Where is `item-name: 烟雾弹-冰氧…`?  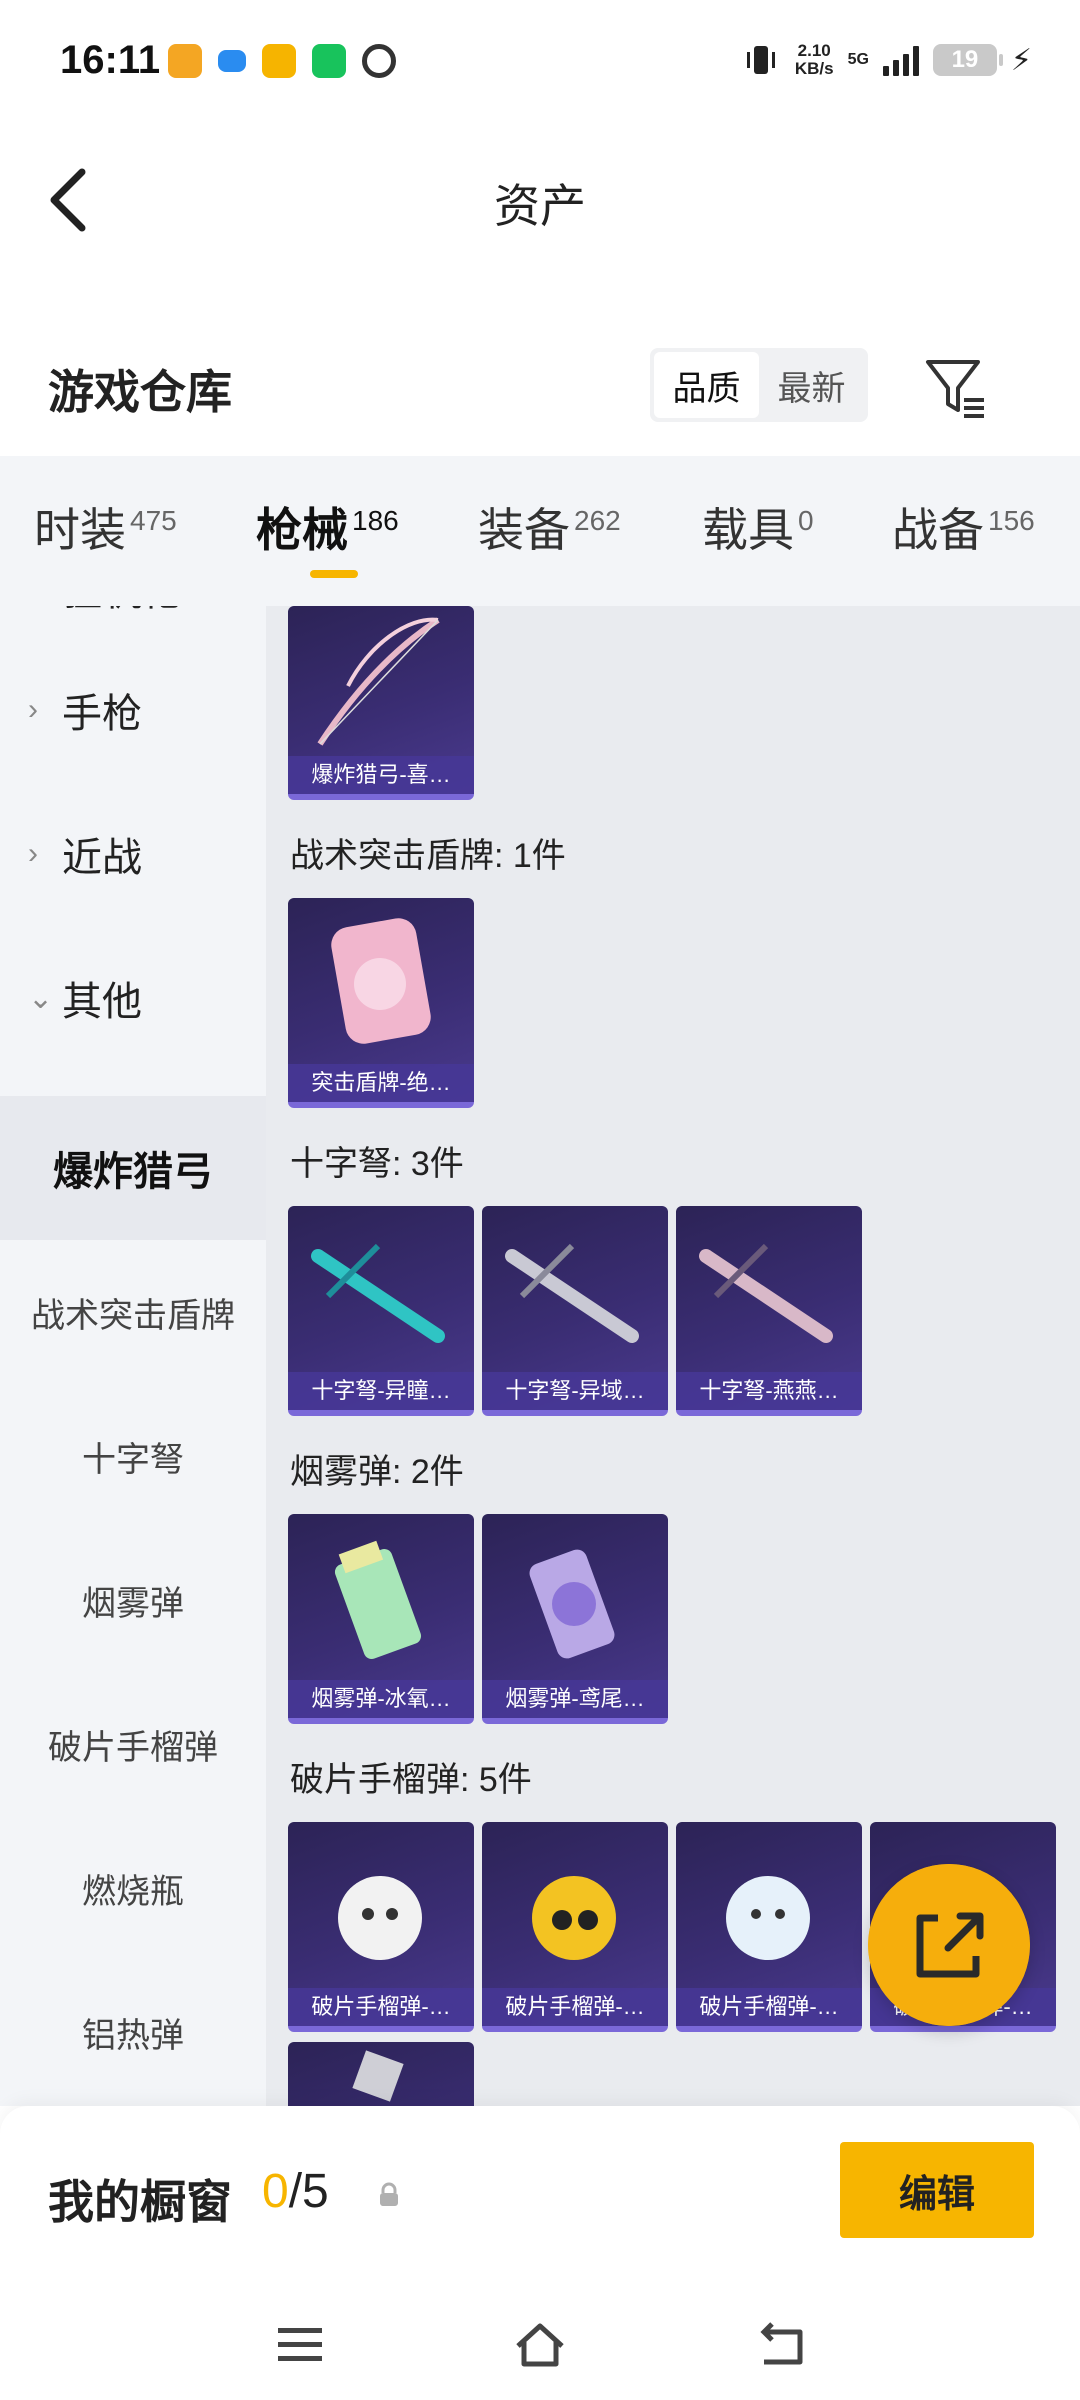
item-name: 烟雾弹-冰氧… is located at coordinates (381, 1699).